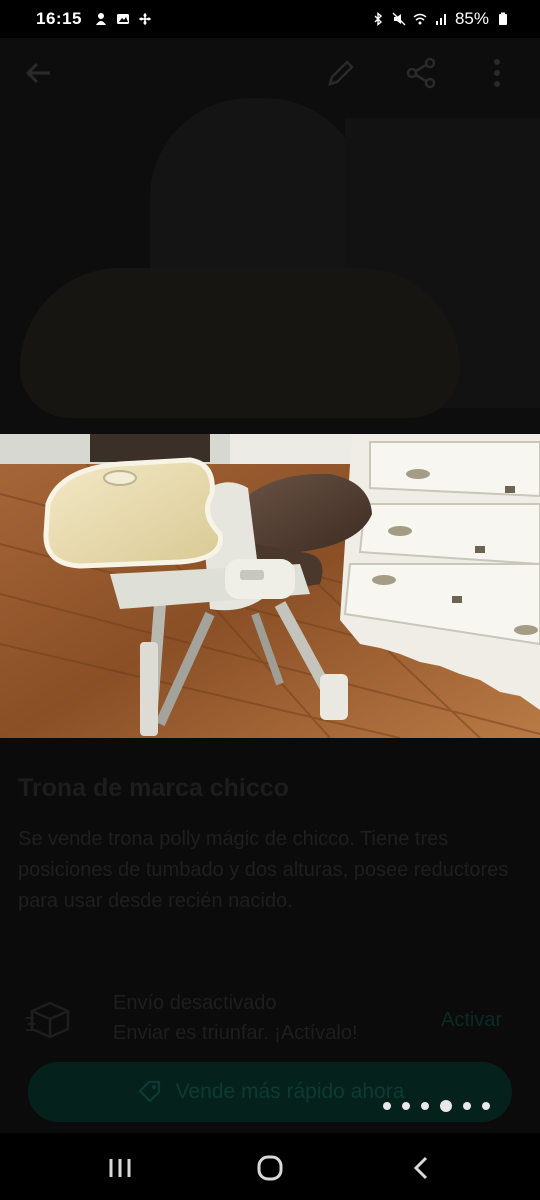  I want to click on recents-icon, so click(120, 1168).